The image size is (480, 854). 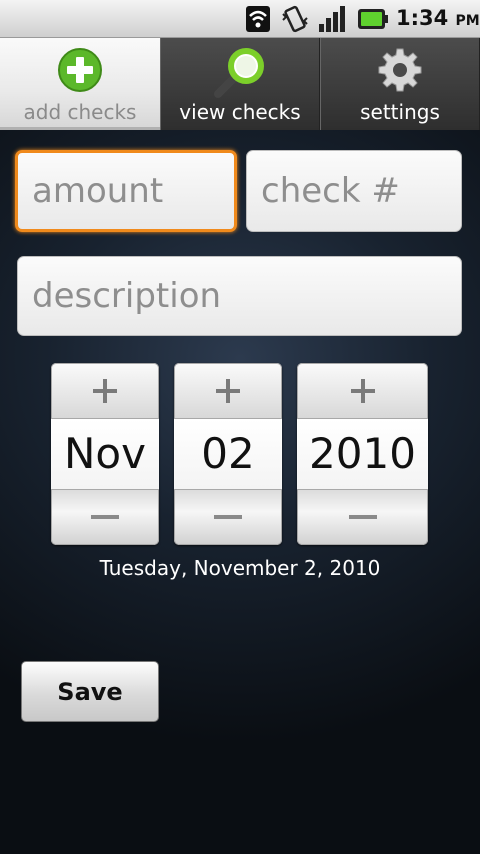 What do you see at coordinates (400, 72) in the screenshot?
I see `gear-icon` at bounding box center [400, 72].